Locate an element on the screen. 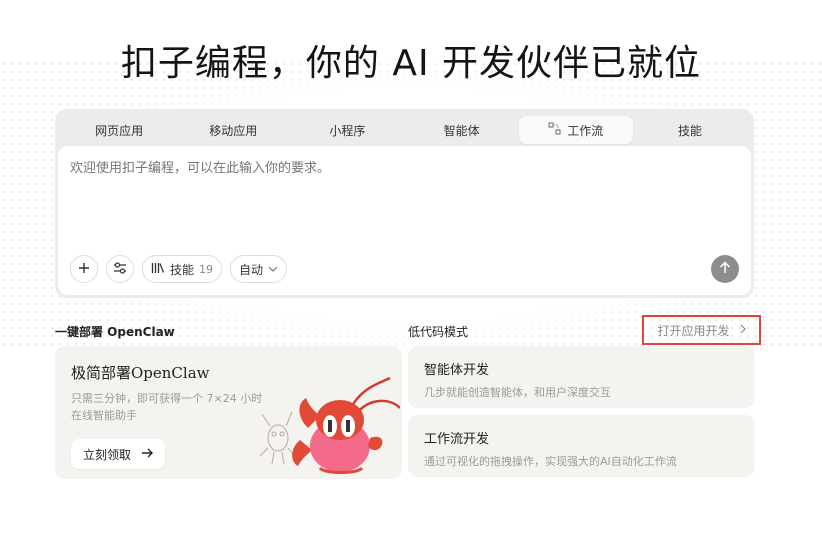  workflow-icon is located at coordinates (554, 130).